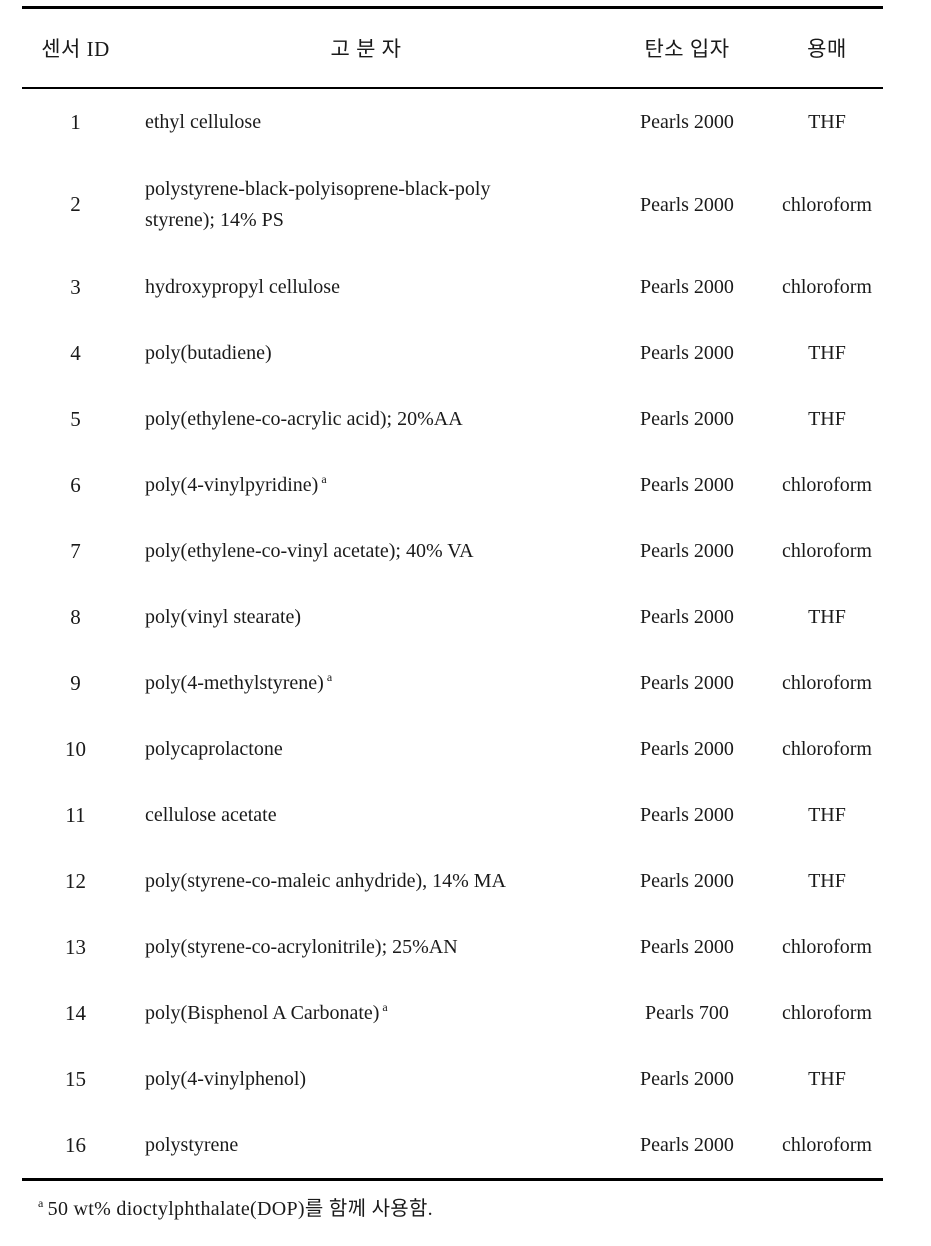  I want to click on cell-polymer: poly(4-methylstyrene) a, so click(366, 683).